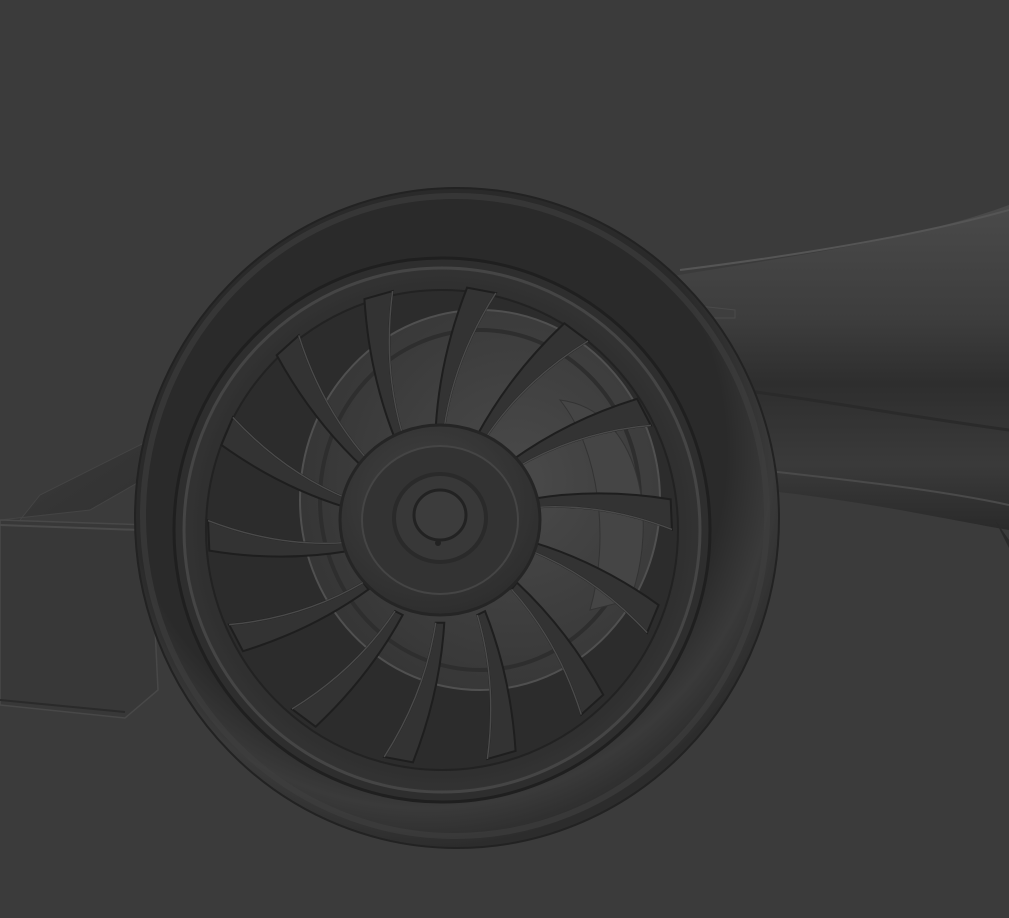  Describe the element at coordinates (440, 515) in the screenshot. I see `centre-nut` at that location.